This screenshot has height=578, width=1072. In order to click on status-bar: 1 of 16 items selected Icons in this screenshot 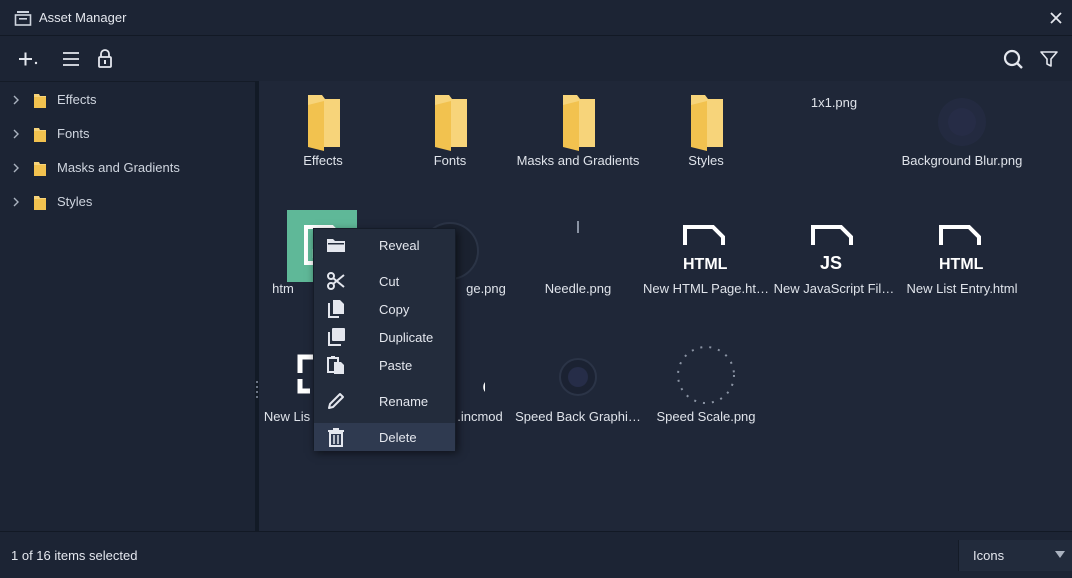, I will do `click(536, 554)`.